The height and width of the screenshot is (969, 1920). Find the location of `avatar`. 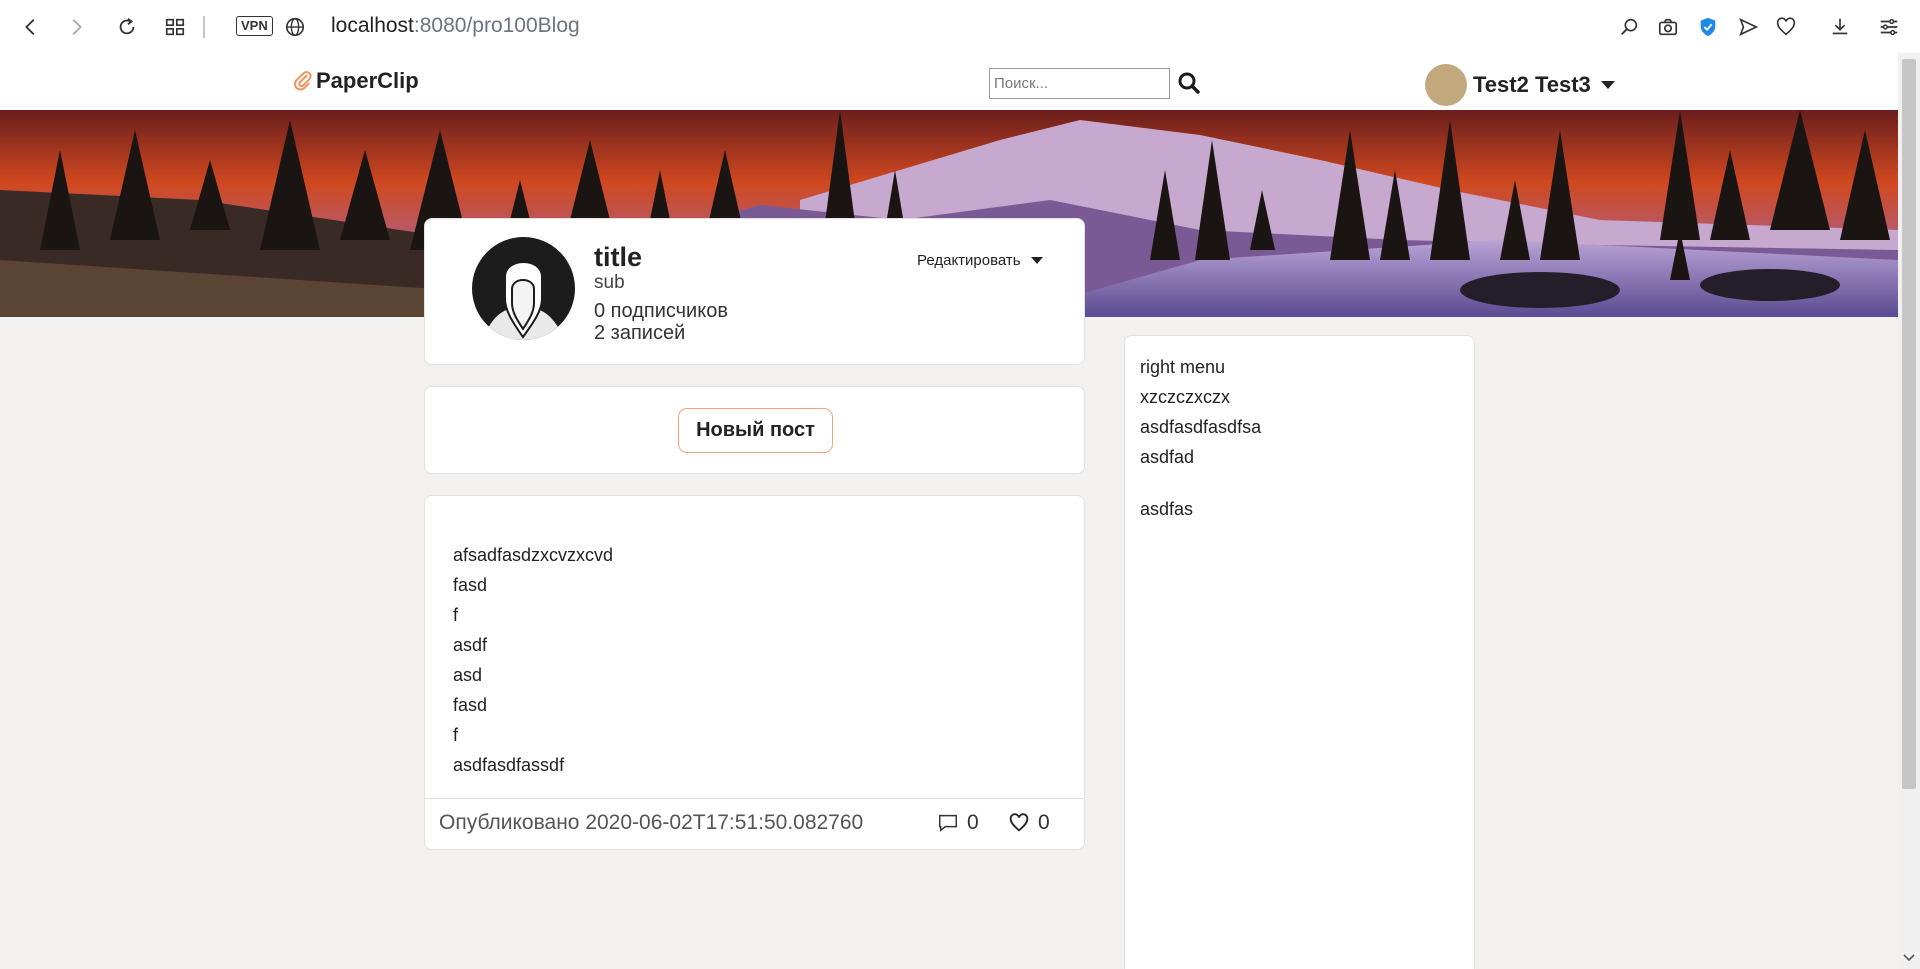

avatar is located at coordinates (1446, 85).